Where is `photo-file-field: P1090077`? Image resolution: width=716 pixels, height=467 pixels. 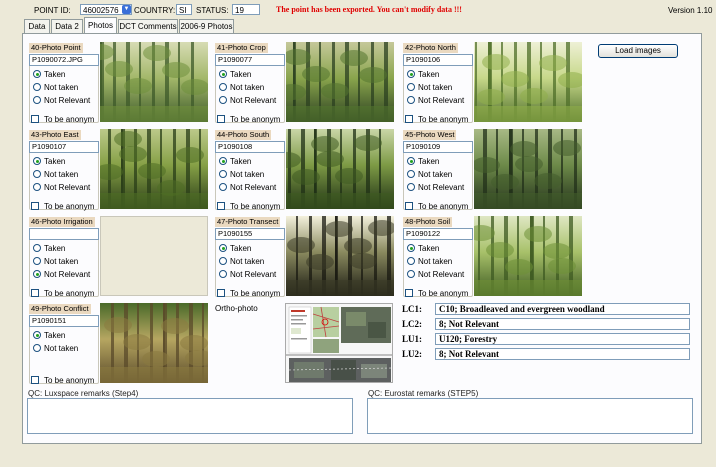 photo-file-field: P1090077 is located at coordinates (250, 60).